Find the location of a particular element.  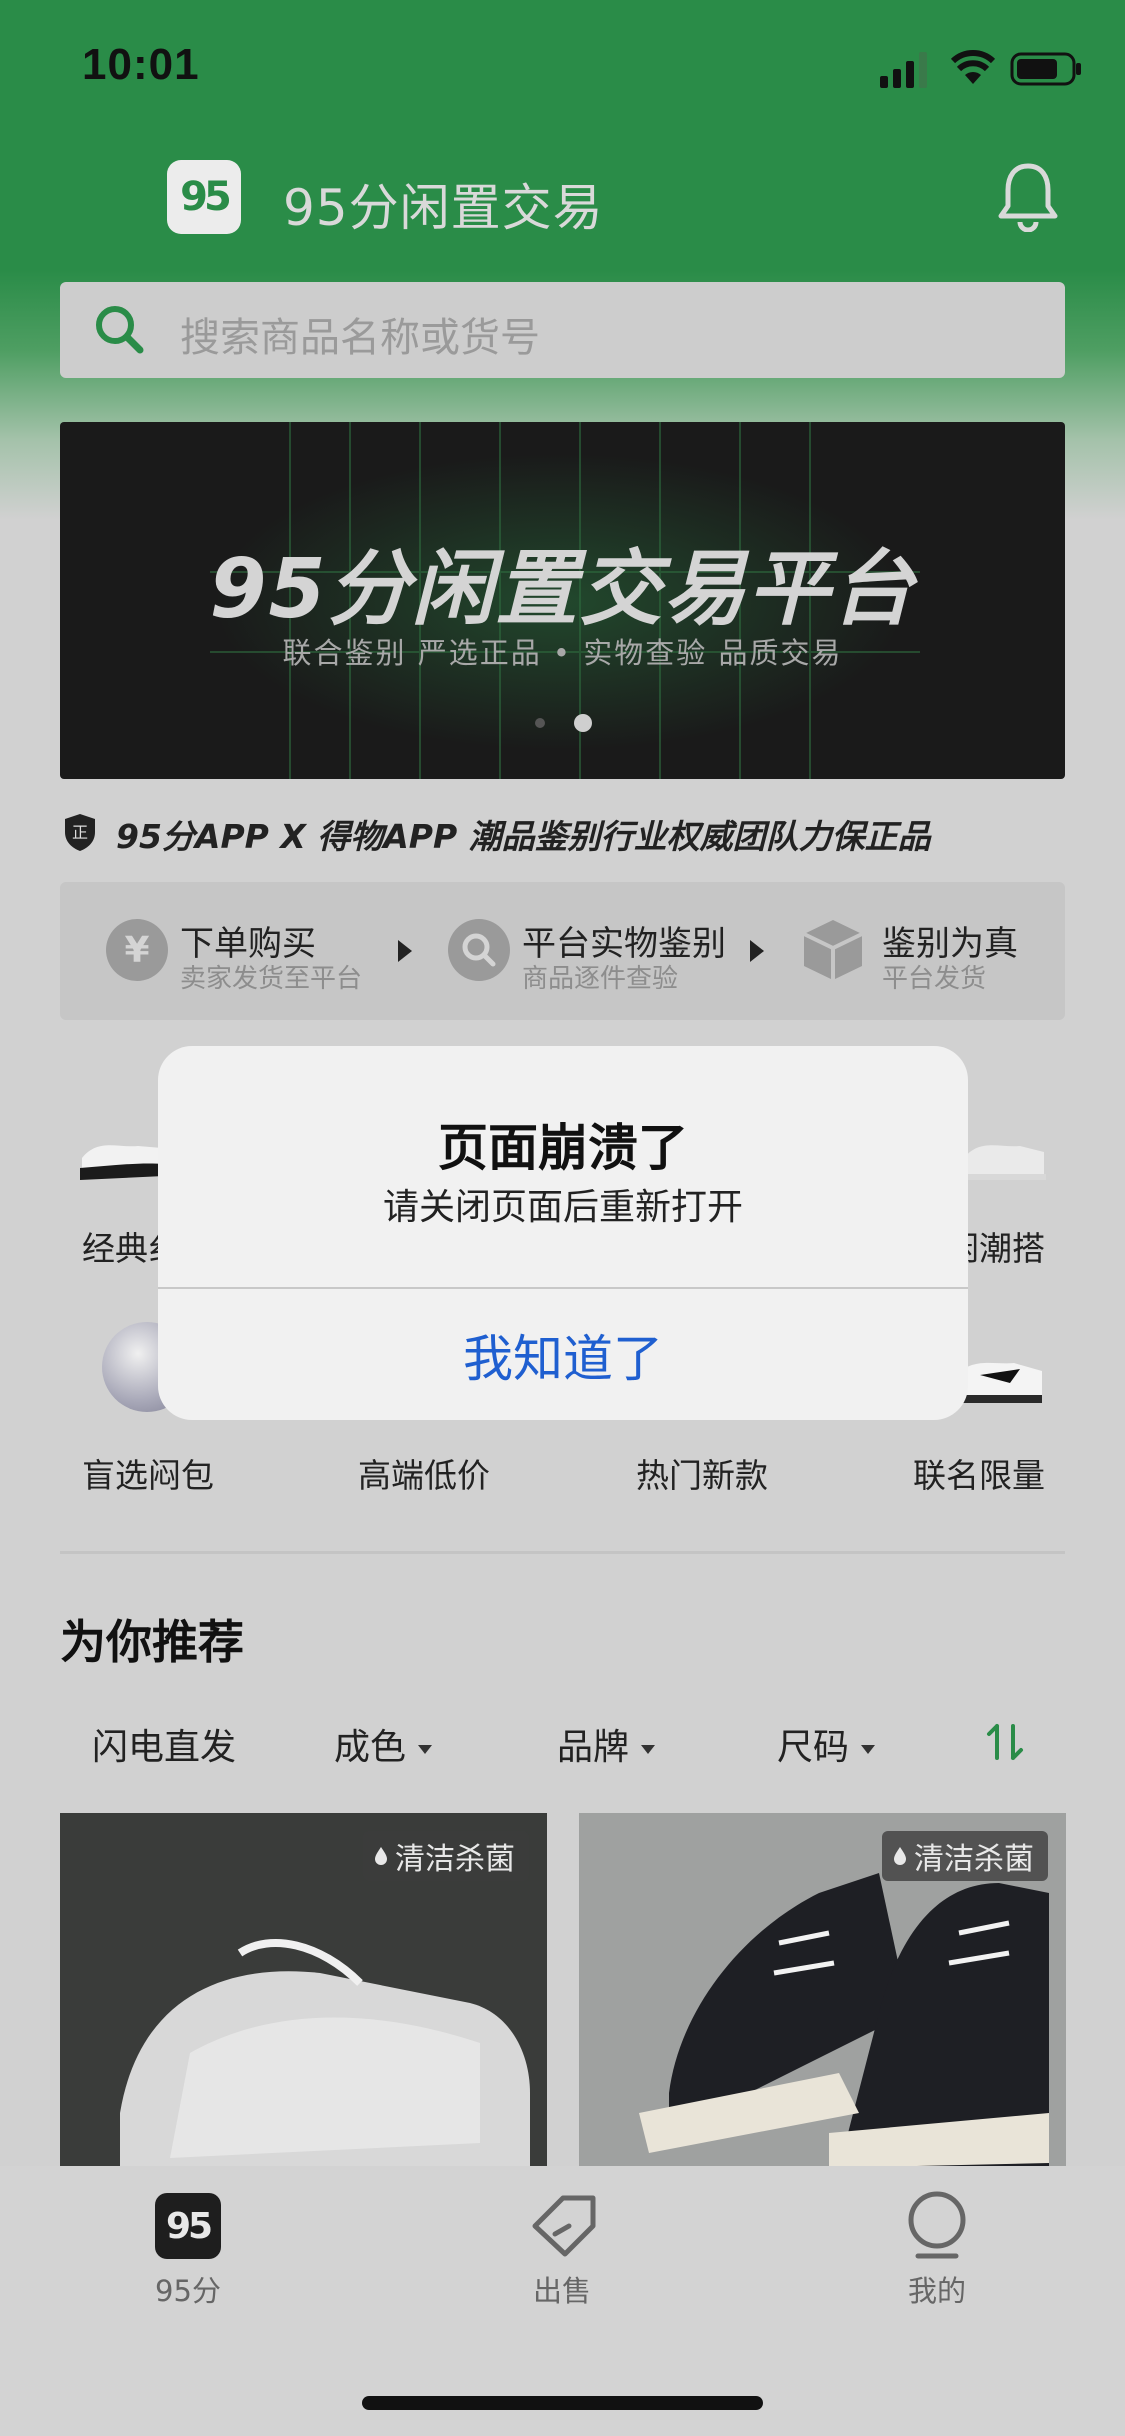

category-label: 盲选闷包 is located at coordinates (148, 1473).